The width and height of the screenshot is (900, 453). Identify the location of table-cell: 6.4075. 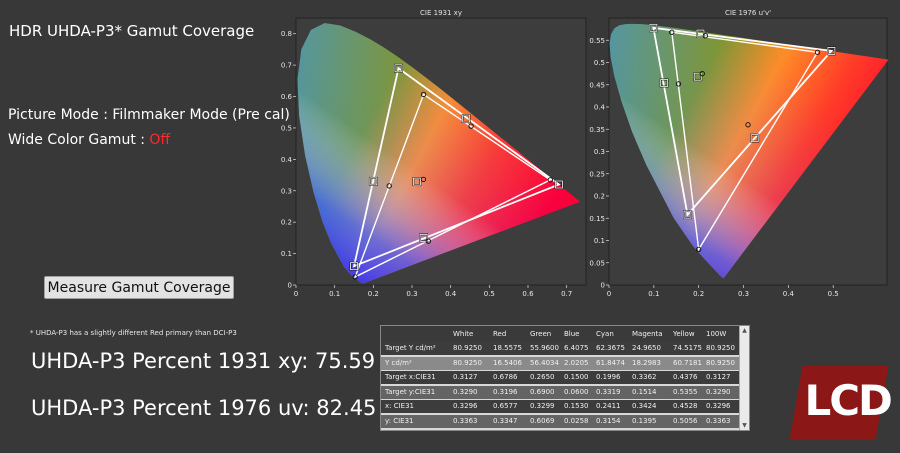
(576, 348).